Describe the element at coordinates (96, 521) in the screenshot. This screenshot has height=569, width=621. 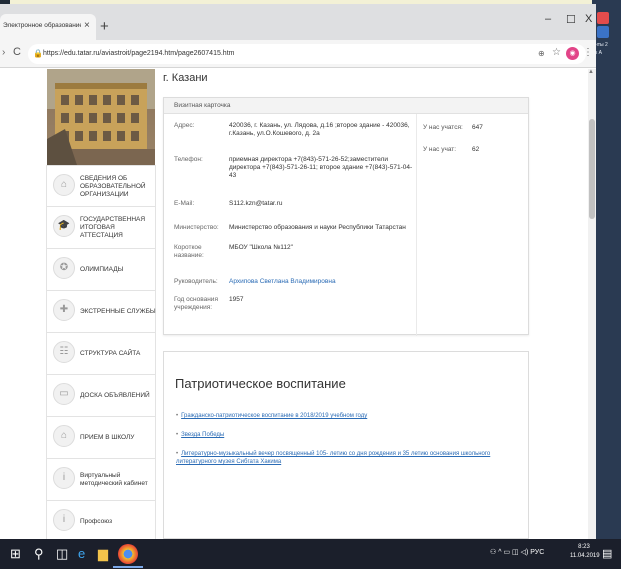
I see `sidebar-item-label: Профсоюз` at that location.